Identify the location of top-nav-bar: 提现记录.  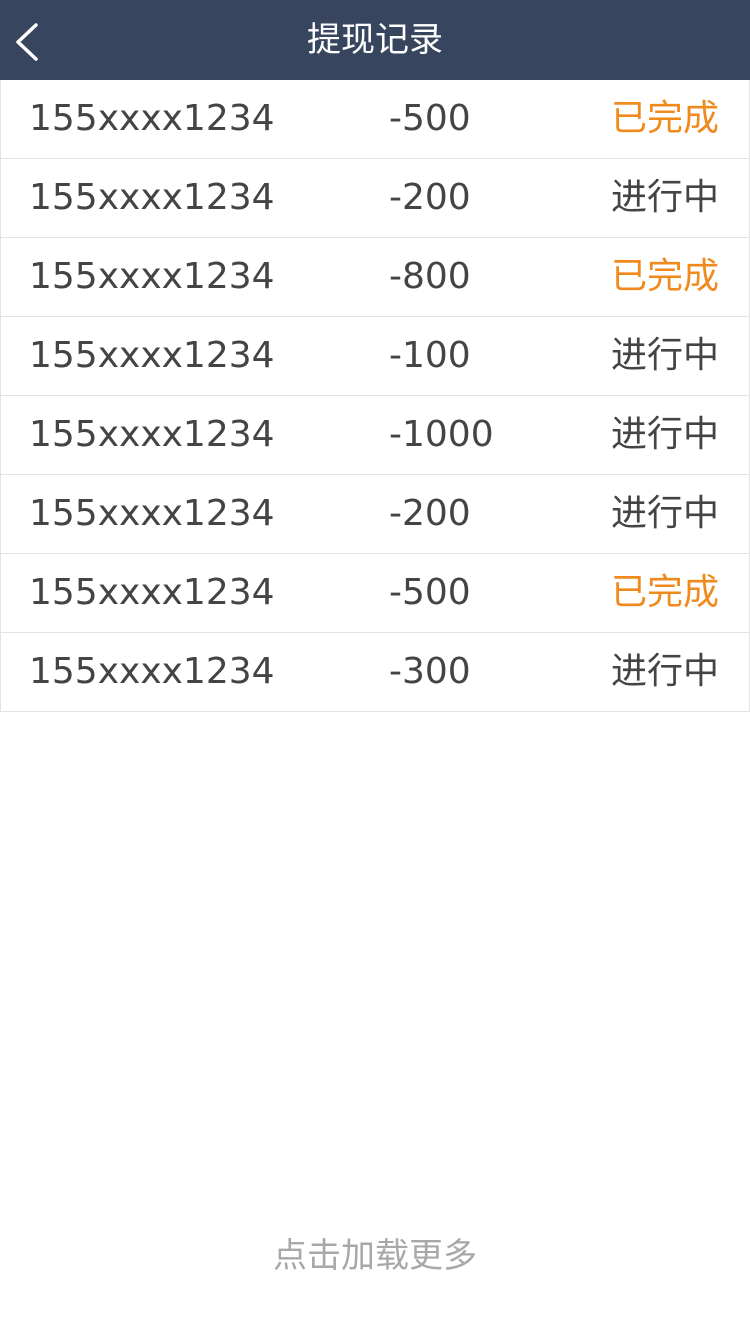
(375, 40).